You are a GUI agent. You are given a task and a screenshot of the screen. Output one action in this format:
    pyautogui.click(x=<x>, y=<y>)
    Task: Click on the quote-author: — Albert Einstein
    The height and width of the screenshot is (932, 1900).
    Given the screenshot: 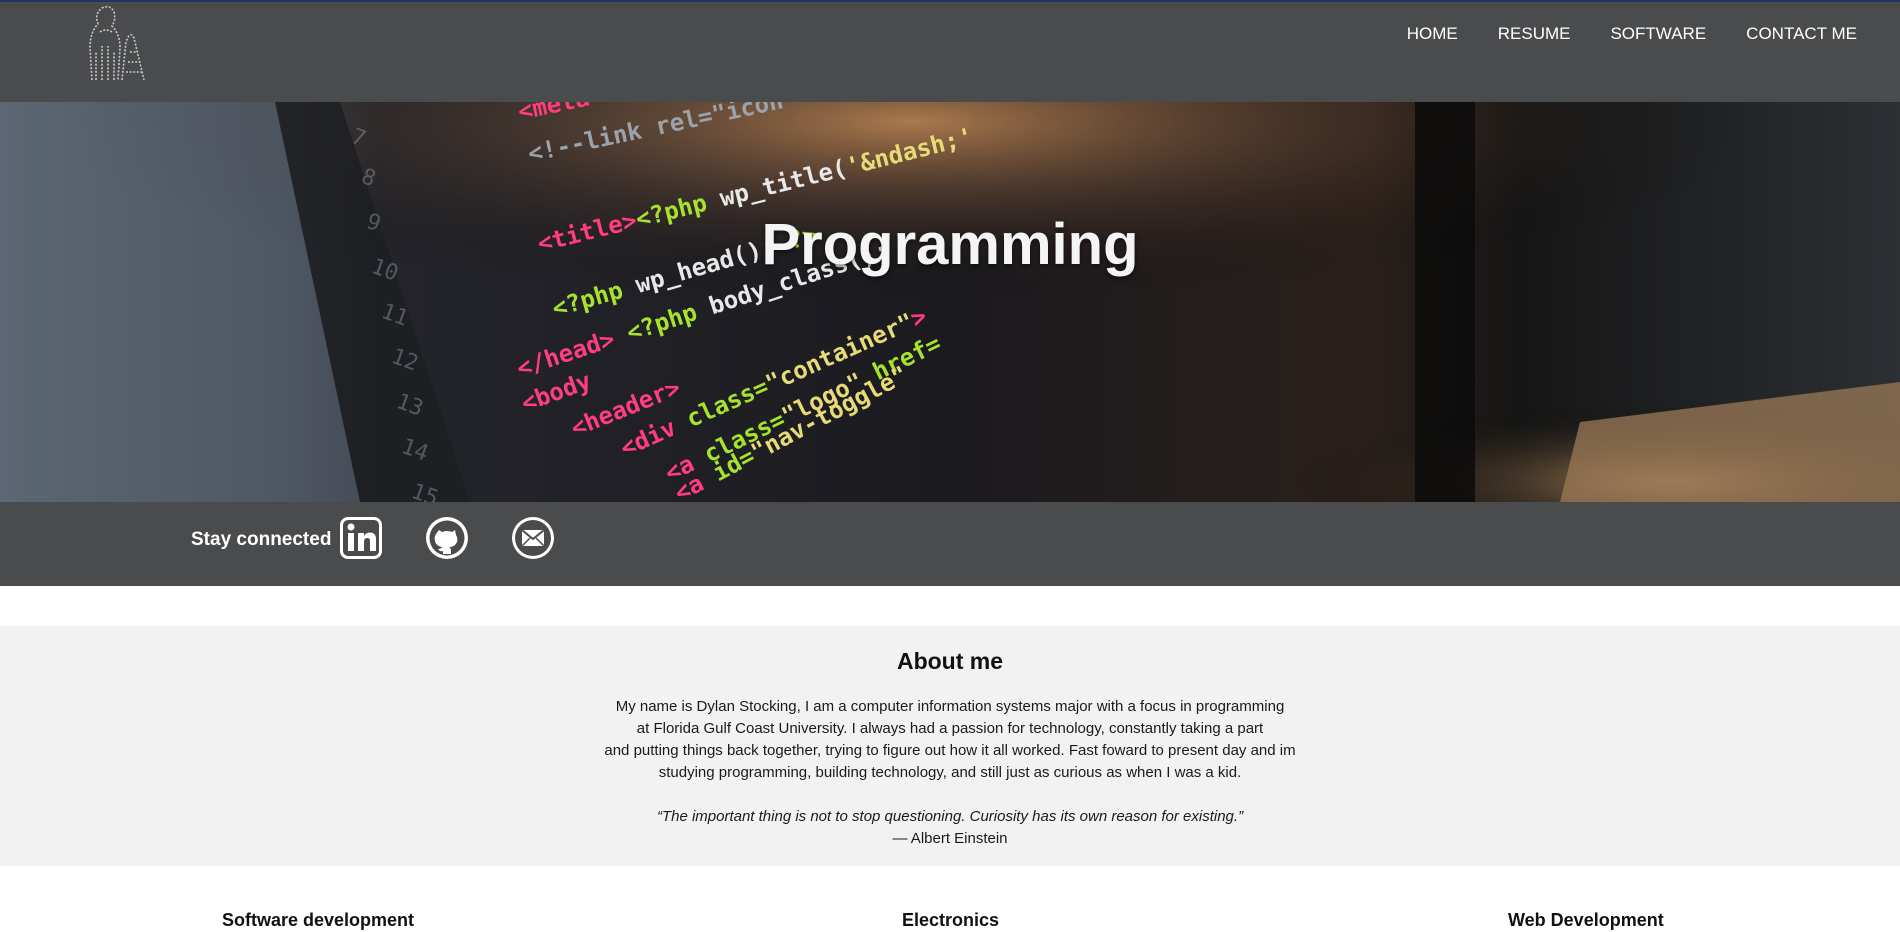 What is the action you would take?
    pyautogui.click(x=950, y=838)
    